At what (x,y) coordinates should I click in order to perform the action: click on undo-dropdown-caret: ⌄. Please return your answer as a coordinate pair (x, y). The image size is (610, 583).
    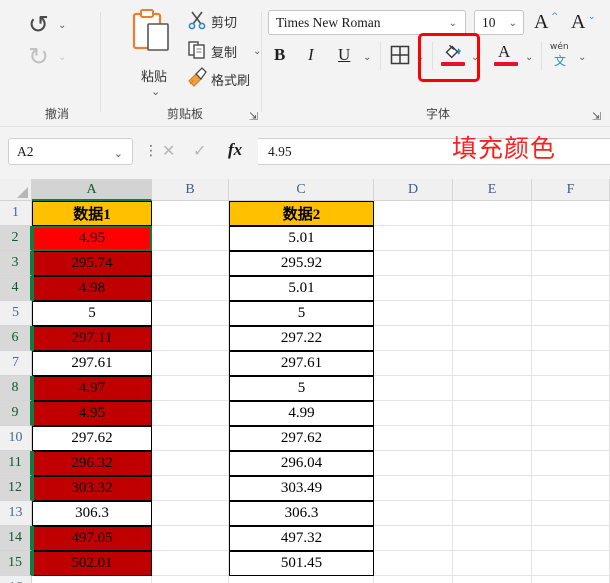
    Looking at the image, I should click on (62, 26).